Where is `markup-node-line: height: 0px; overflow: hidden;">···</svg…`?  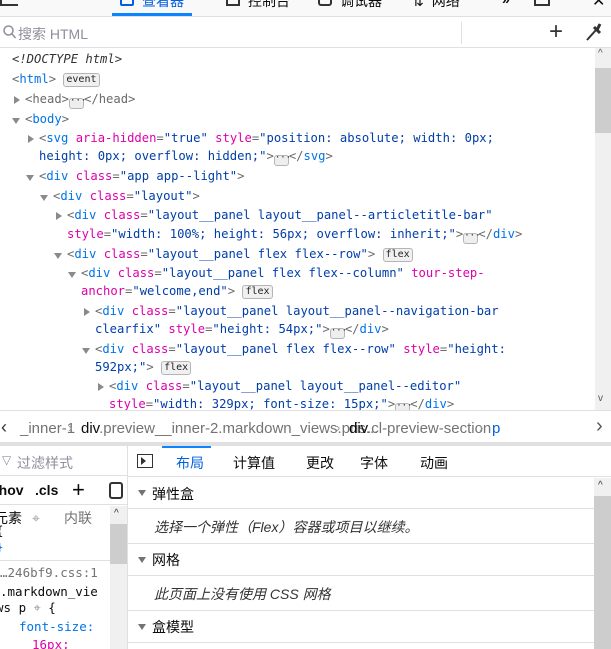 markup-node-line: height: 0px; overflow: hidden;">···</svg… is located at coordinates (186, 156).